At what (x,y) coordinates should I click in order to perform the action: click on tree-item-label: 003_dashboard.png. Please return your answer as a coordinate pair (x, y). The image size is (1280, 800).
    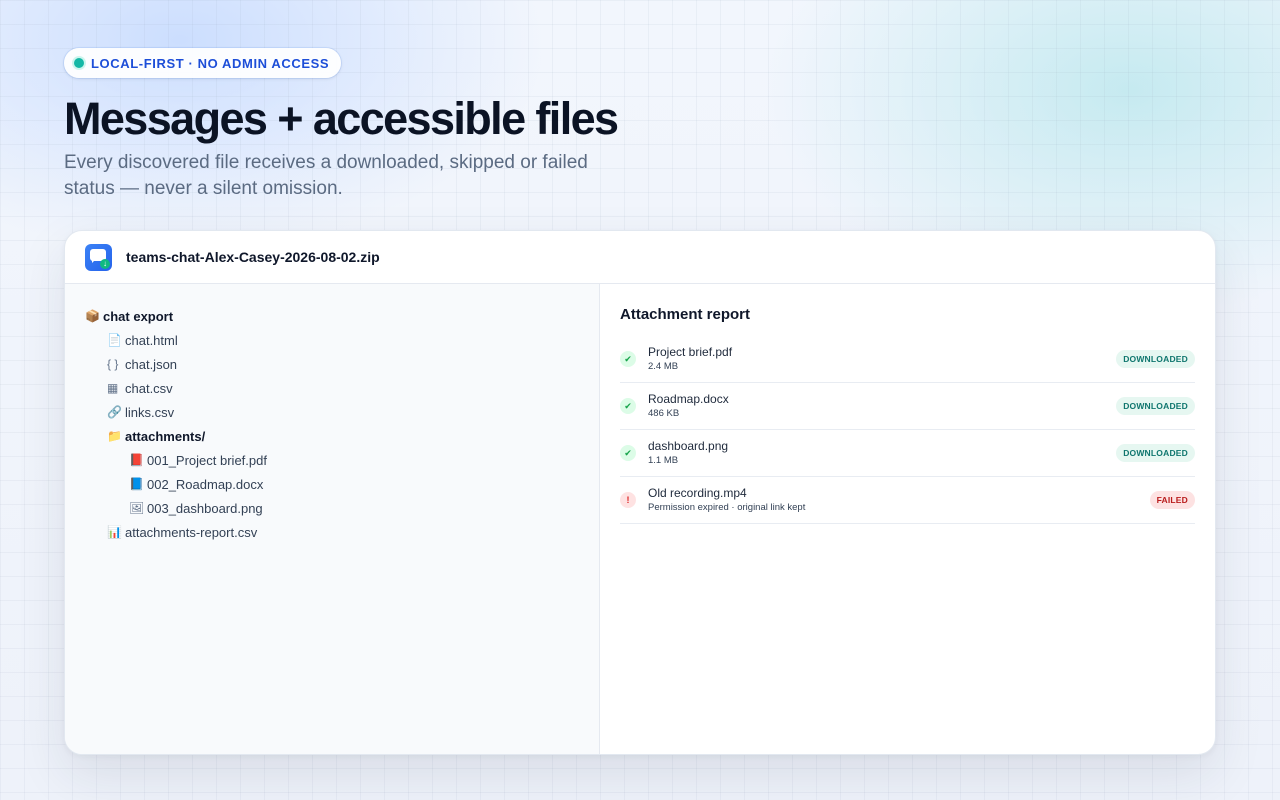
    Looking at the image, I should click on (205, 508).